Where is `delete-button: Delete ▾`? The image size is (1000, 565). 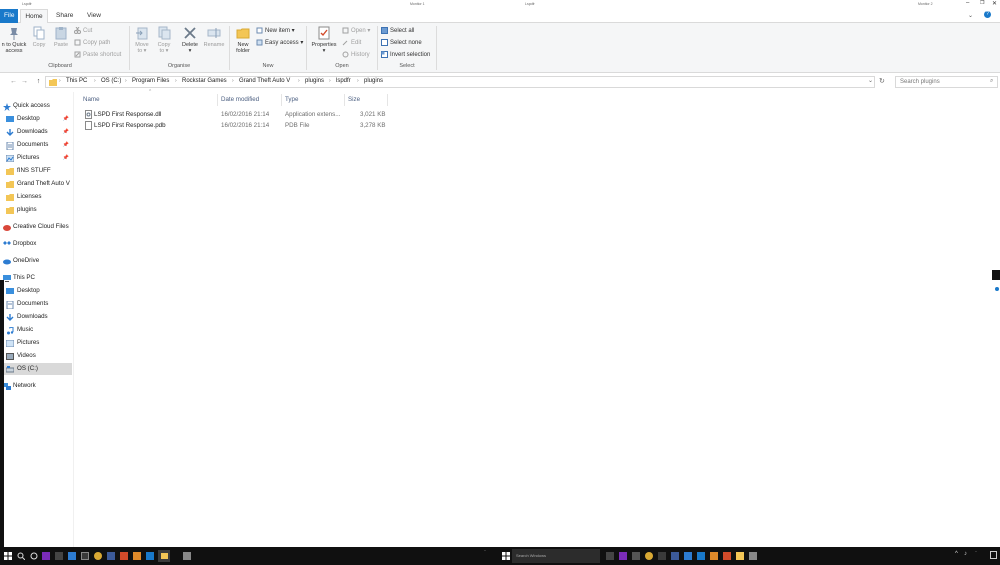
delete-button: Delete ▾ is located at coordinates (190, 40).